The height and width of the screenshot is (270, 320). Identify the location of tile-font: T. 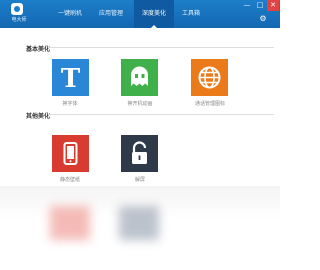
(70, 77).